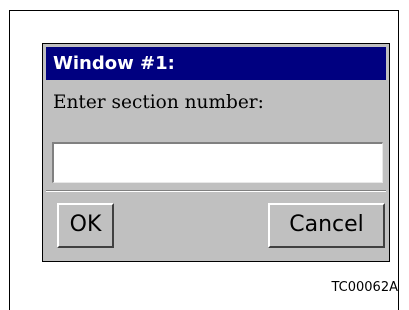 The image size is (409, 310). What do you see at coordinates (216, 63) in the screenshot?
I see `dialog-title: Window #1:` at bounding box center [216, 63].